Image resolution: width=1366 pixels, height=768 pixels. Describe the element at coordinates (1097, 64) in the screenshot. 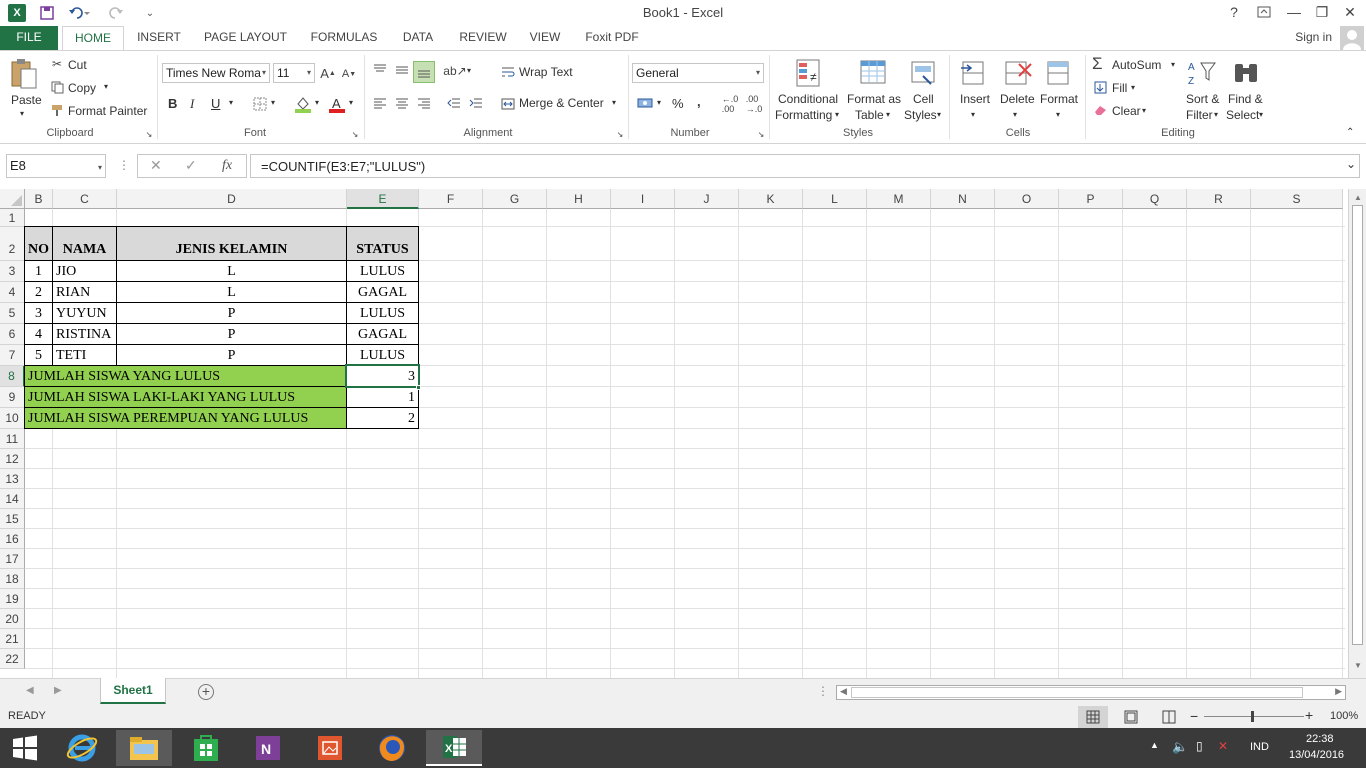

I see `autosum-icon: Σ` at that location.